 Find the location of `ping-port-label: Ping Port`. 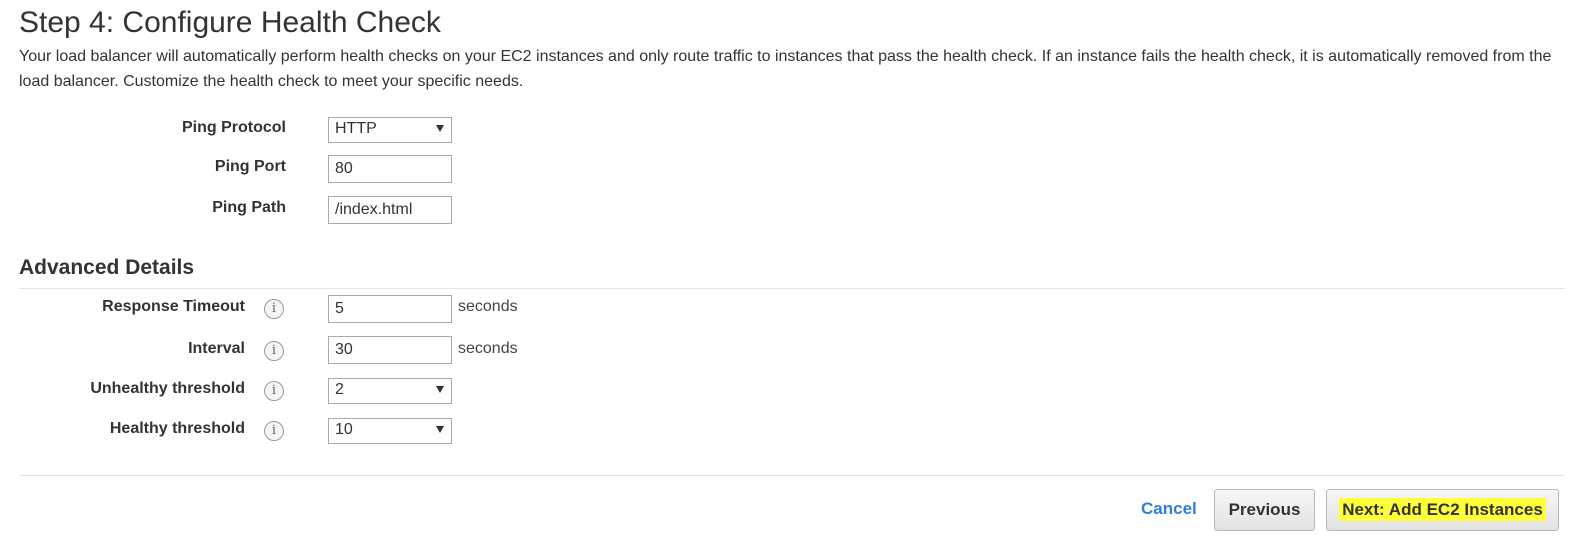

ping-port-label: Ping Port is located at coordinates (250, 166).